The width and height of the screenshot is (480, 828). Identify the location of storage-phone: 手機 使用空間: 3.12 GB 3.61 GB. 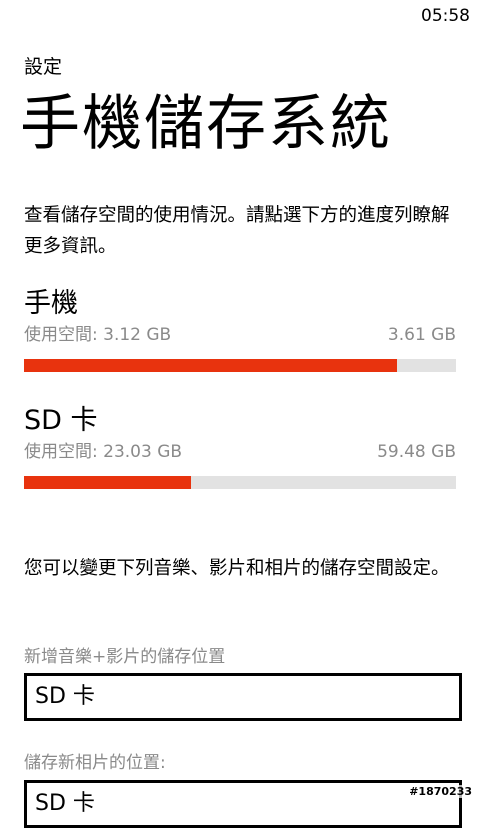
(240, 329).